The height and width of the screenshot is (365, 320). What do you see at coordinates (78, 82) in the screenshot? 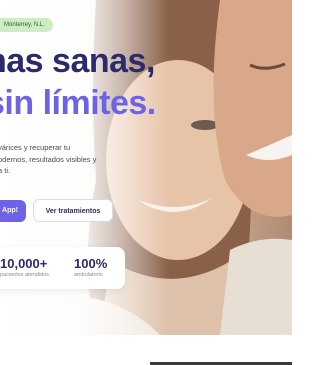
I see `hero-headline: nas sanas, sin límites.` at bounding box center [78, 82].